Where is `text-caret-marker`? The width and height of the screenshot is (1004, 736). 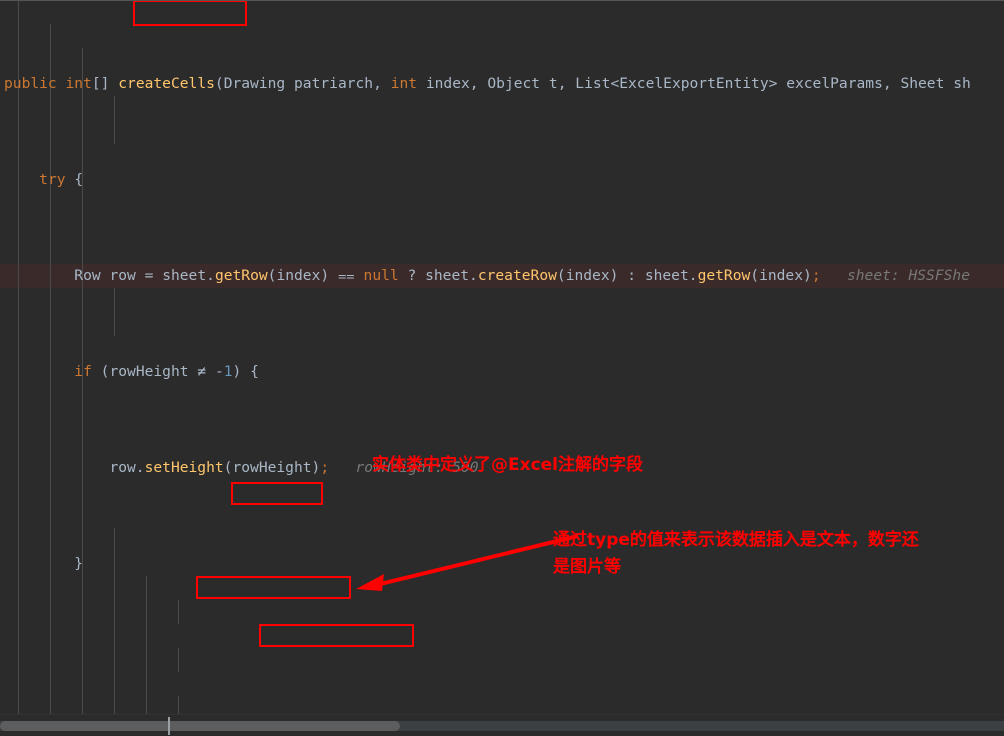 text-caret-marker is located at coordinates (169, 726).